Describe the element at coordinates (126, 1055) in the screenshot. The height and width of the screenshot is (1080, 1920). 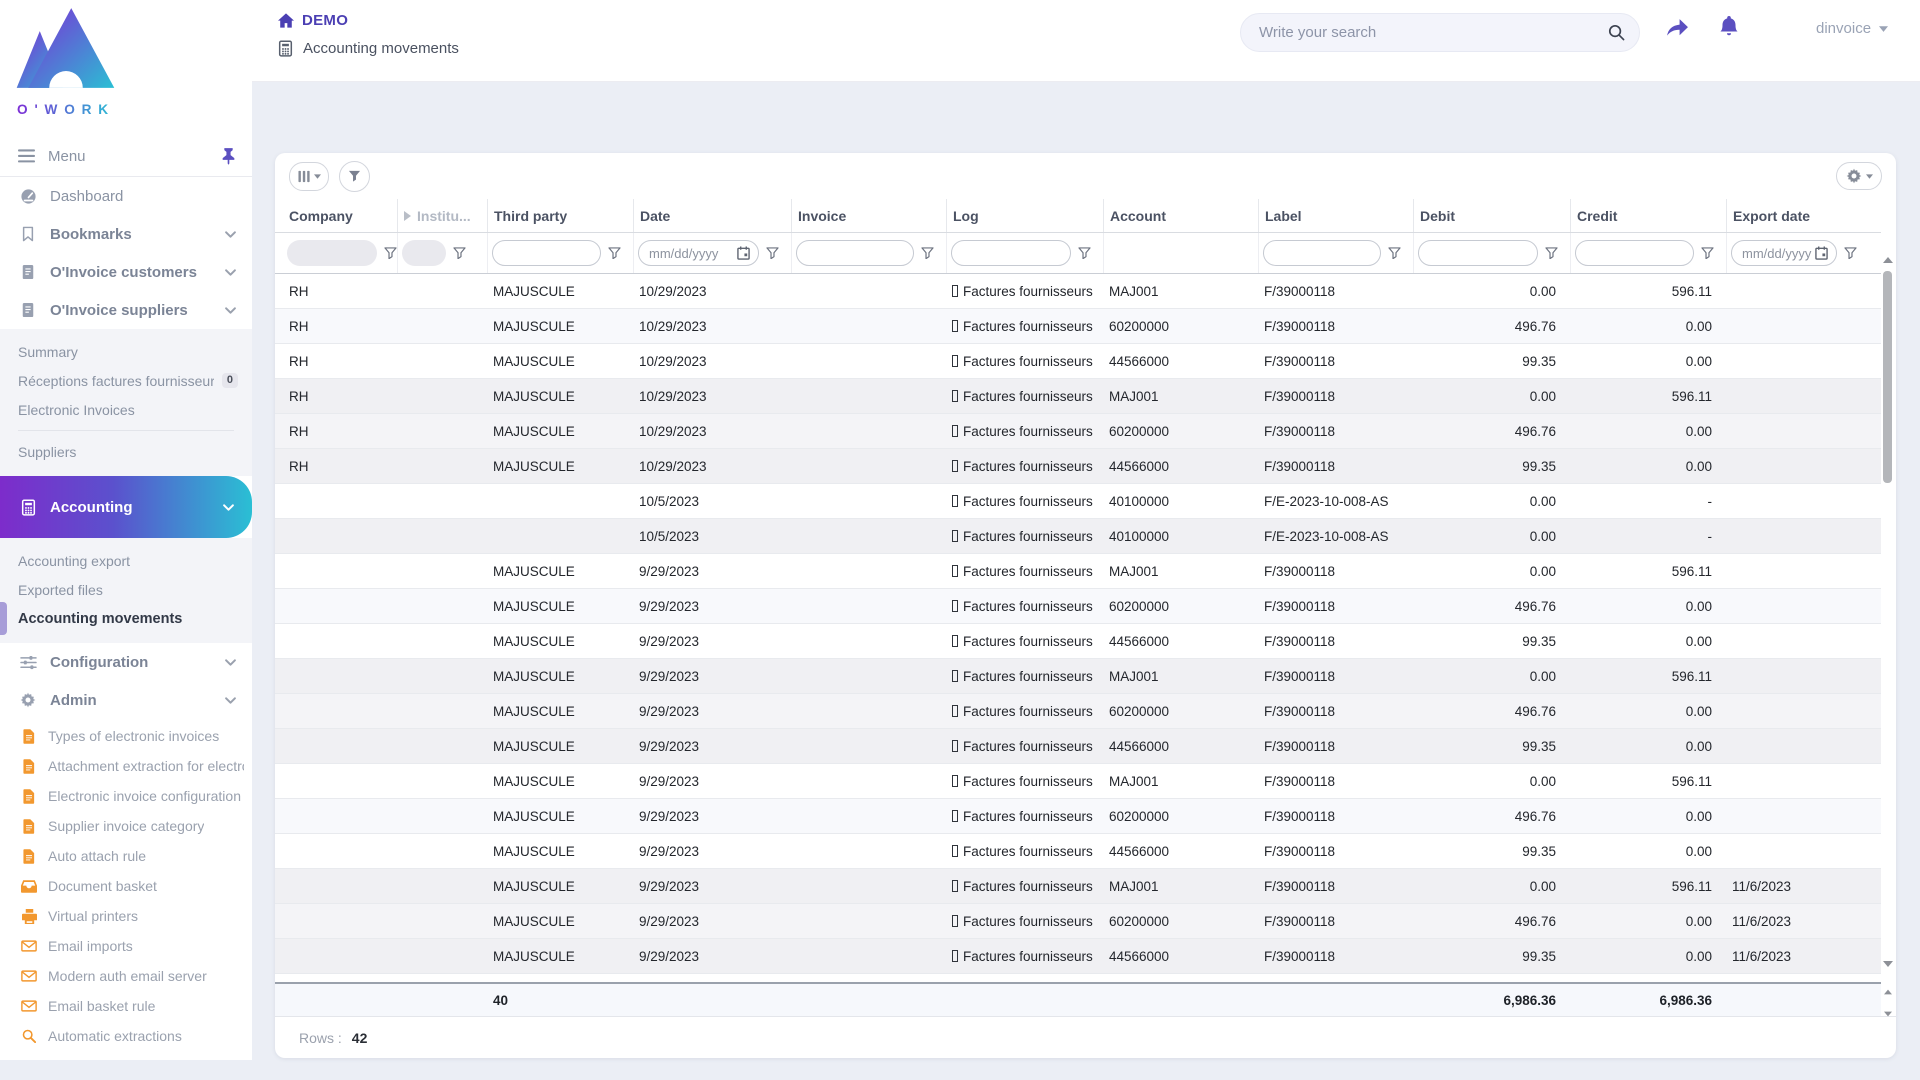
I see `sidebar-item-workflow-status: Workflow status` at that location.